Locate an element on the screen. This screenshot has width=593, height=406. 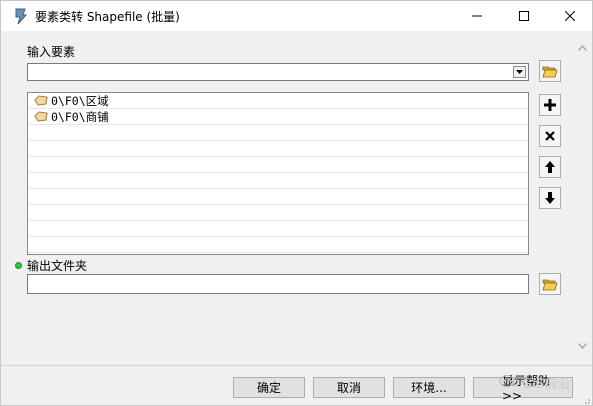
close-icon is located at coordinates (570, 16).